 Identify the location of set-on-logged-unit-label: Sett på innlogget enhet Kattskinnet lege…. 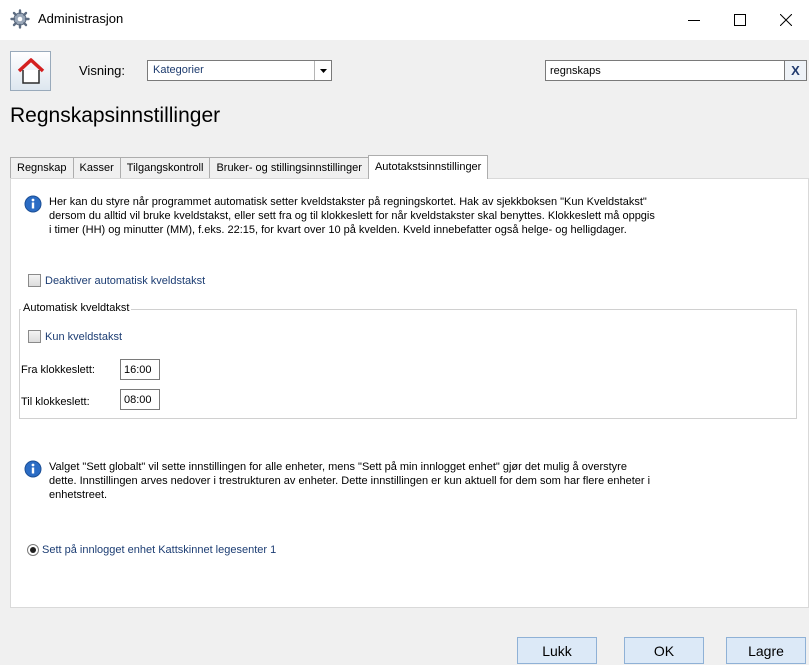
(159, 550).